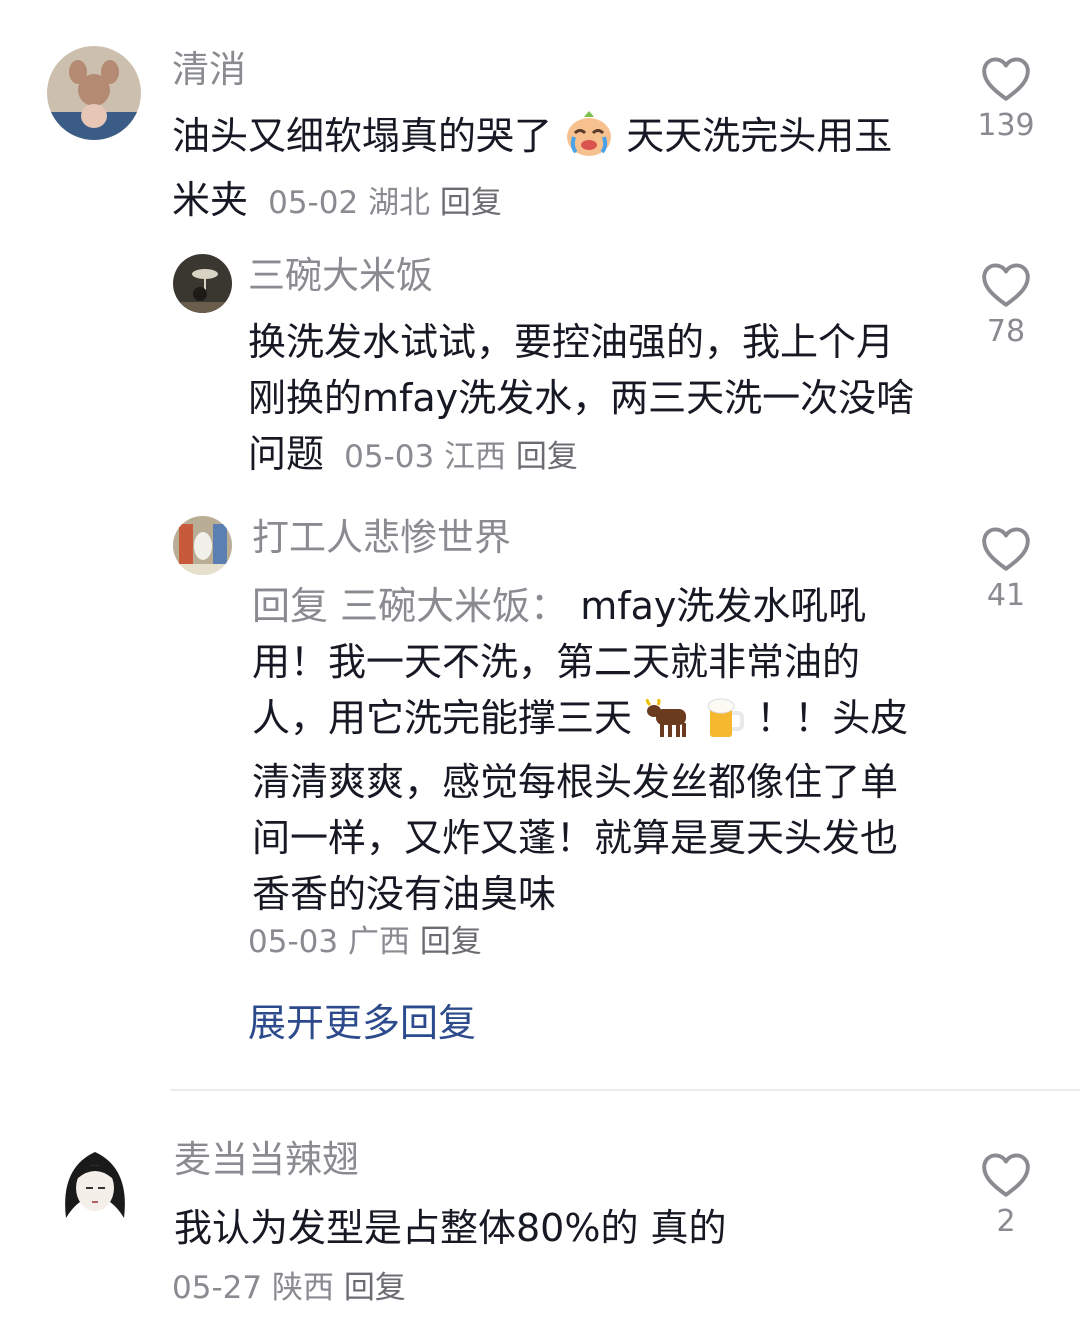 The width and height of the screenshot is (1080, 1335). I want to click on comment-date: 05-02, so click(313, 203).